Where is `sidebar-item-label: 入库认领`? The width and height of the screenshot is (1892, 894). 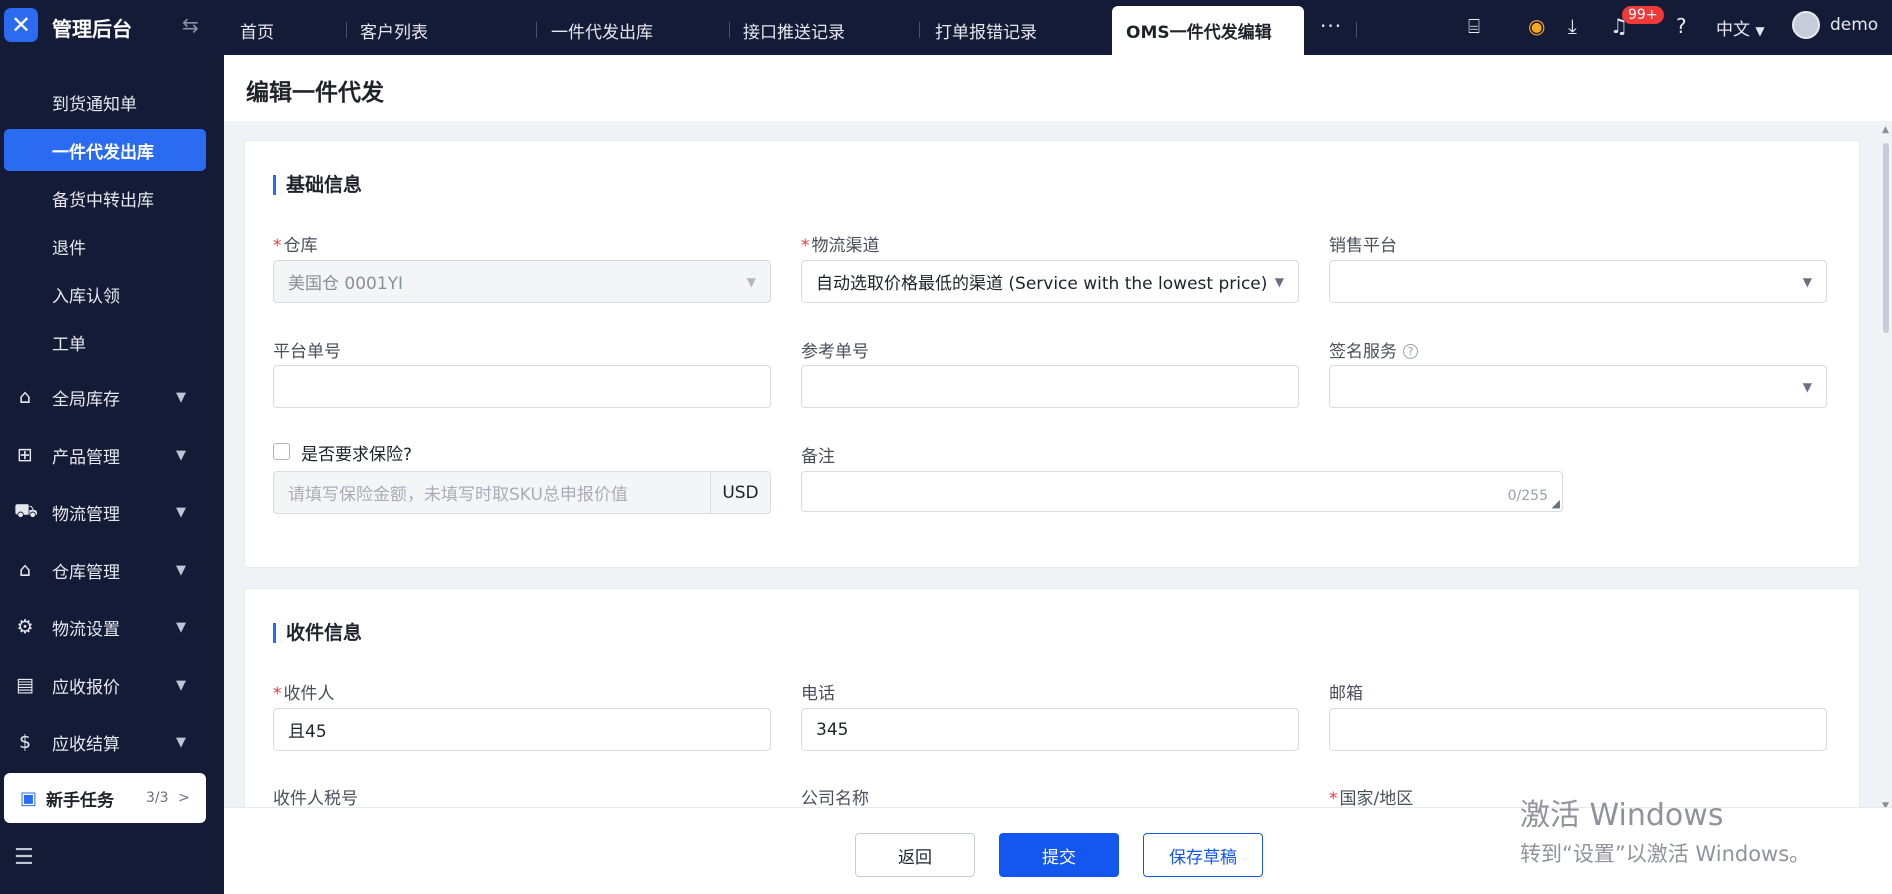
sidebar-item-label: 入库认领 is located at coordinates (86, 296).